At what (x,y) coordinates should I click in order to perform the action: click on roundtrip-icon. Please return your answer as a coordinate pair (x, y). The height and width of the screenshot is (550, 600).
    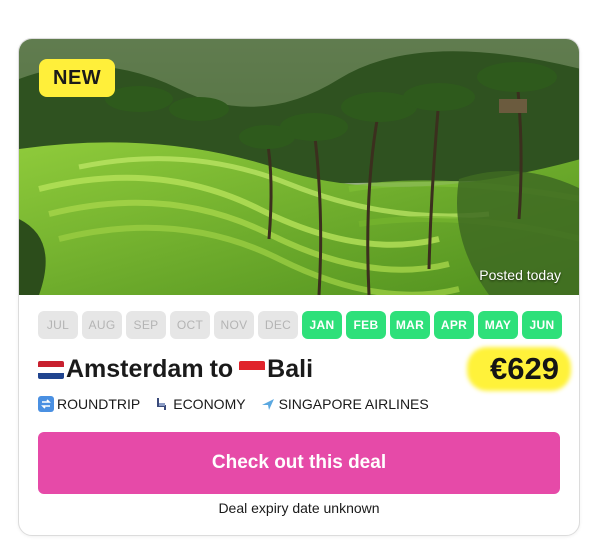
    Looking at the image, I should click on (46, 404).